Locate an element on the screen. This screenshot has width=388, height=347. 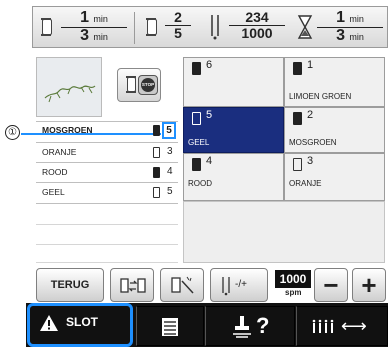
color-slot-number: 6 is located at coordinates (209, 65).